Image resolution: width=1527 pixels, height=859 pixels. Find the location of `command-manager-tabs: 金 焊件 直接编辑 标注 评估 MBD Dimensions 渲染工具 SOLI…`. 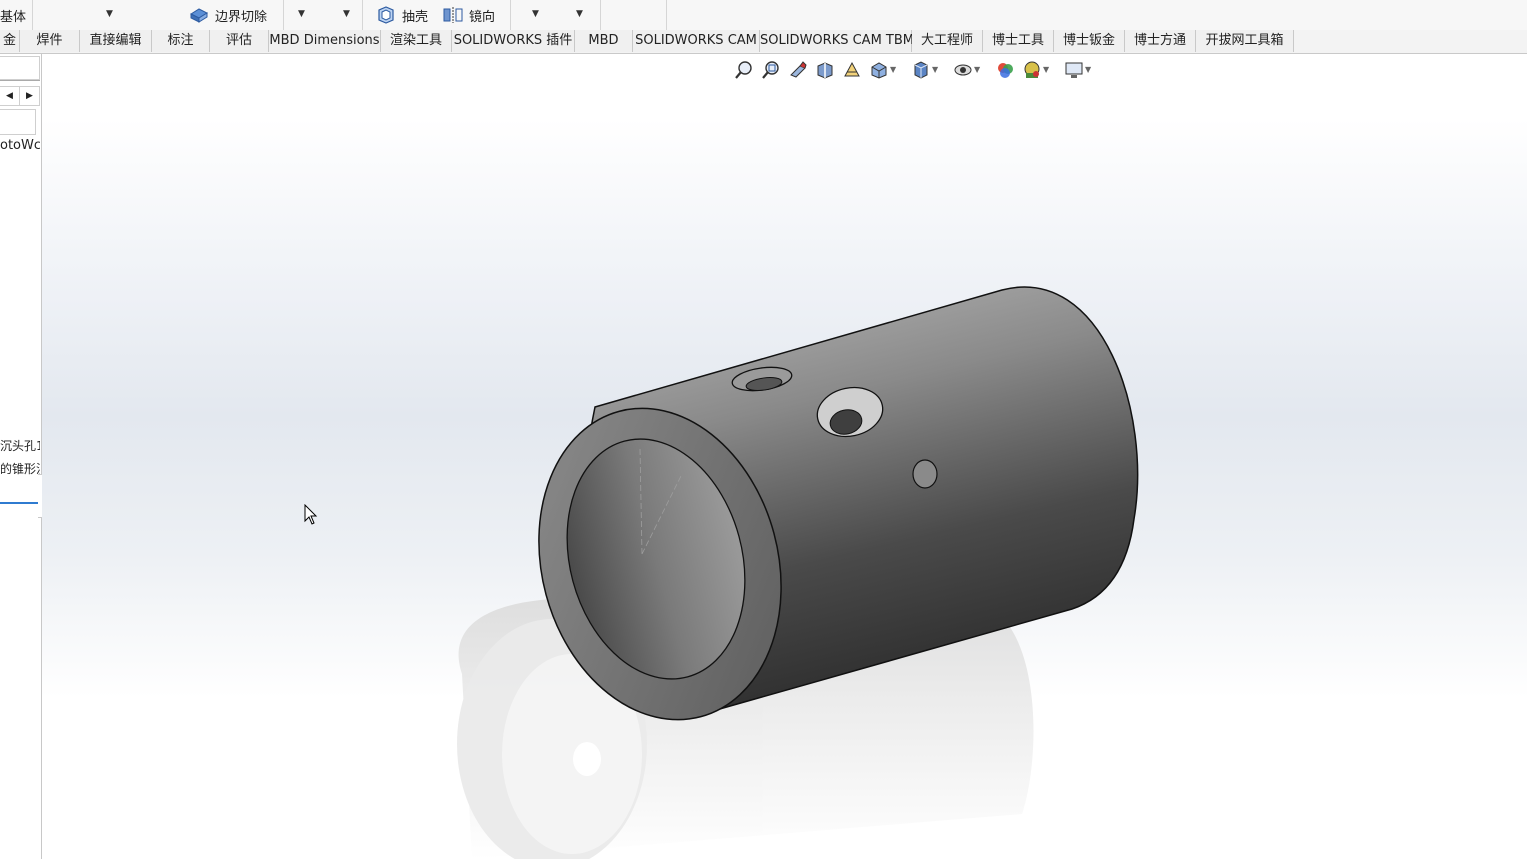

command-manager-tabs: 金 焊件 直接编辑 标注 评估 MBD Dimensions 渲染工具 SOLI… is located at coordinates (763, 42).